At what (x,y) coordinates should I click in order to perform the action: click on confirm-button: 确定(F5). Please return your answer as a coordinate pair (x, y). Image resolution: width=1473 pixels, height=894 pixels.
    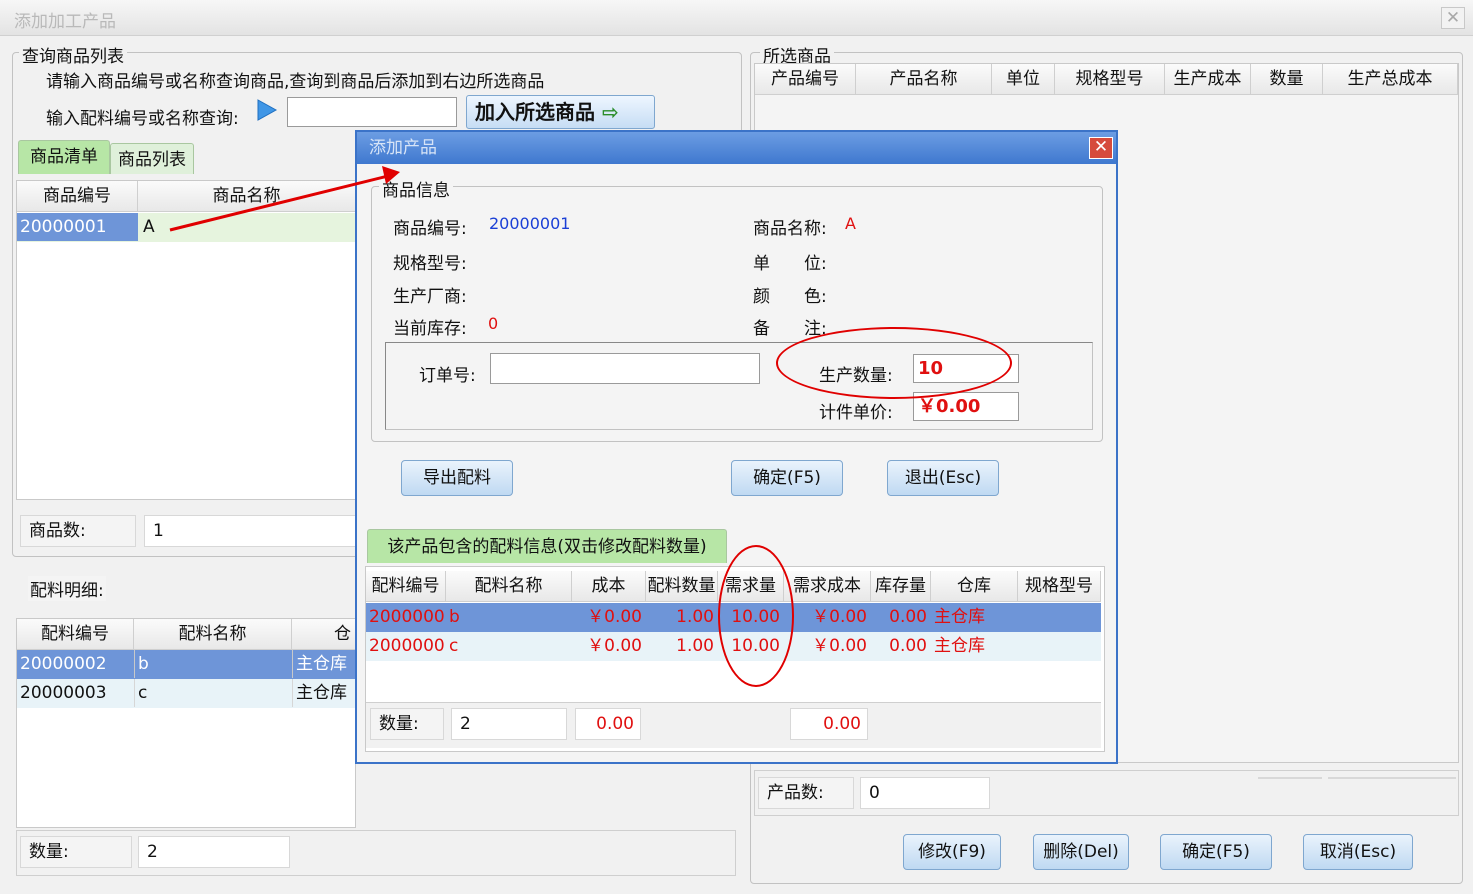
    Looking at the image, I should click on (1216, 852).